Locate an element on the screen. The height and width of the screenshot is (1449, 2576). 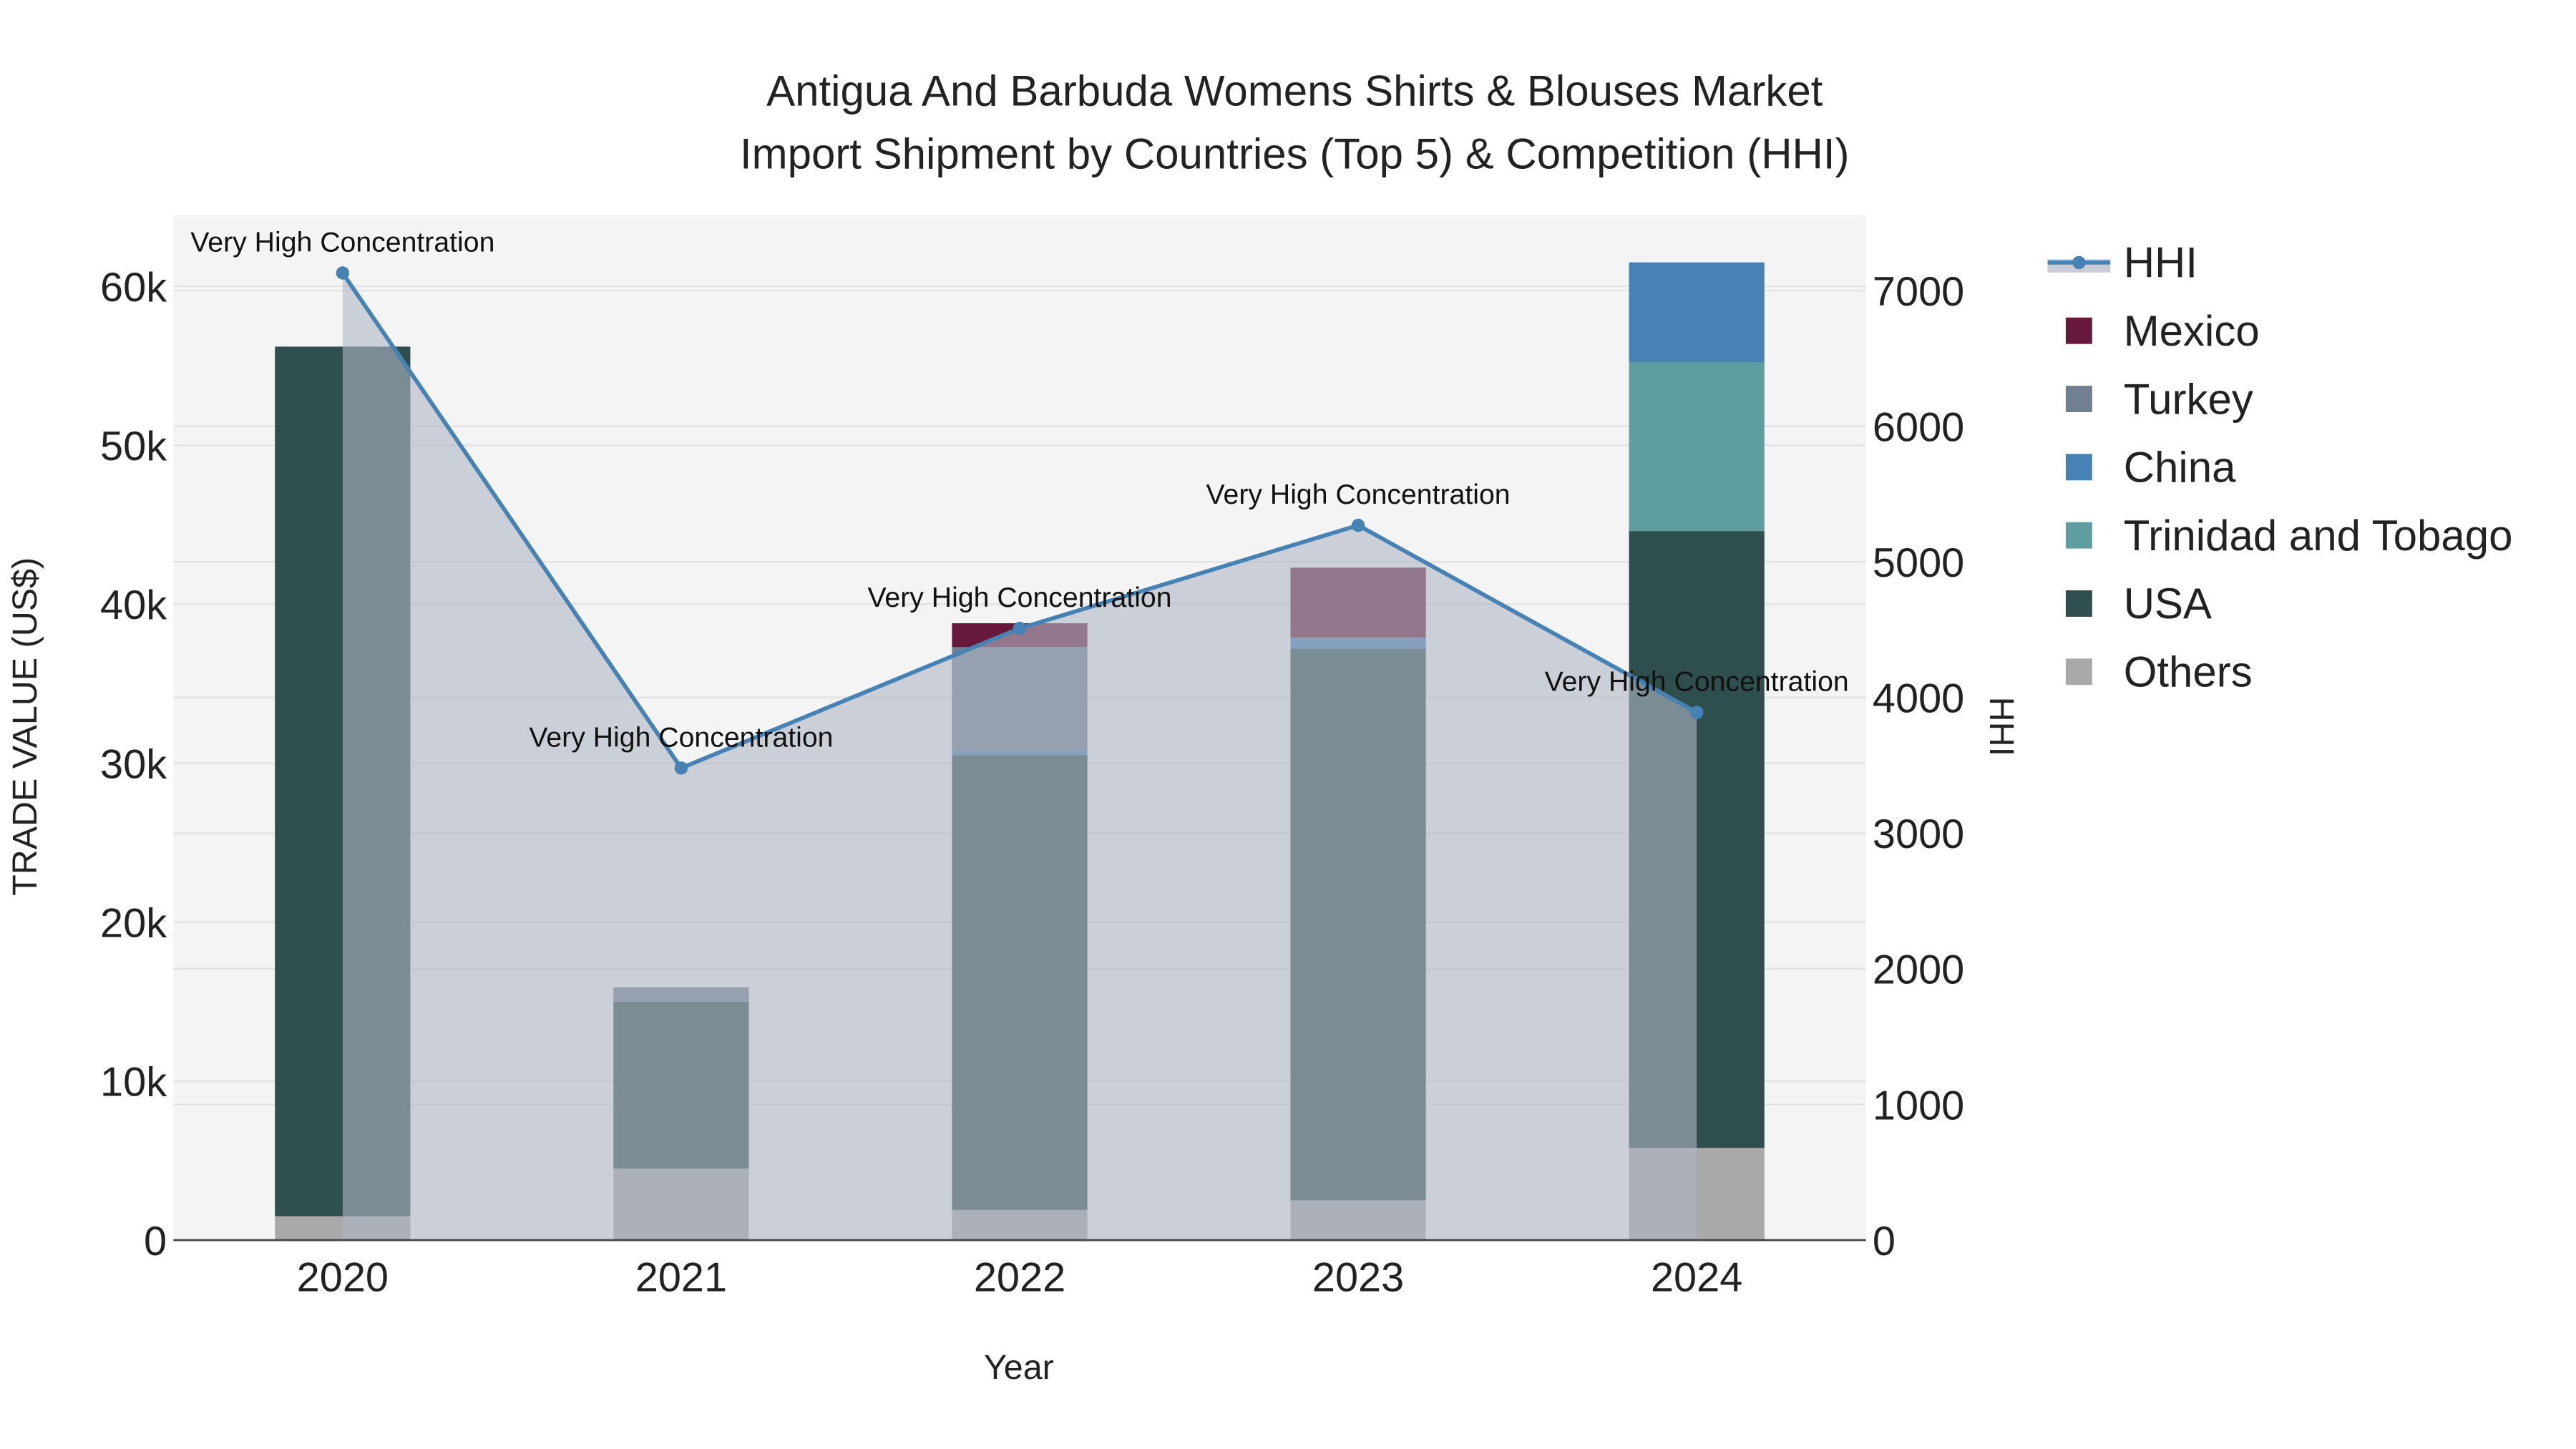
y2-tick-label: 4000 is located at coordinates (1919, 699).